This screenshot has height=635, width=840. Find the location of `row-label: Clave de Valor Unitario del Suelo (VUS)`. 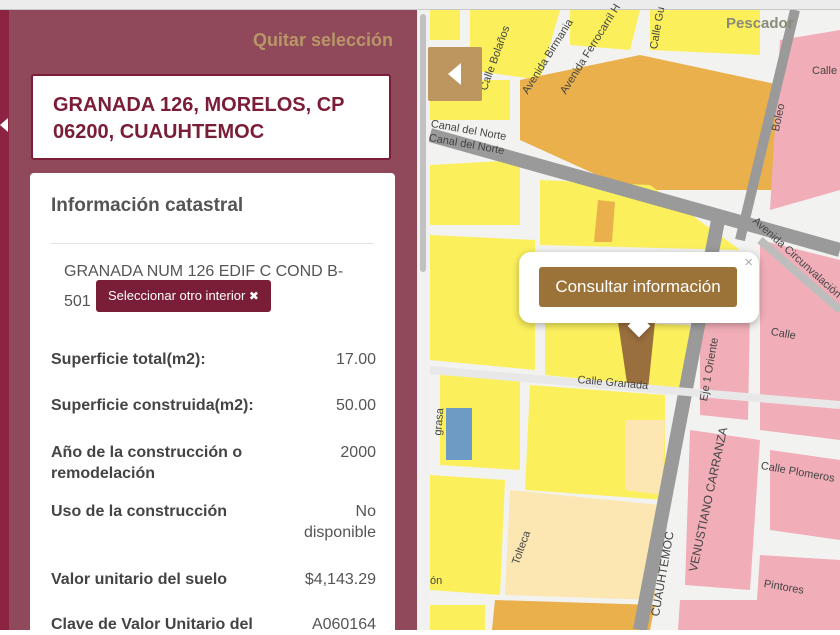

row-label: Clave de Valor Unitario del Suelo (VUS) is located at coordinates (152, 623).